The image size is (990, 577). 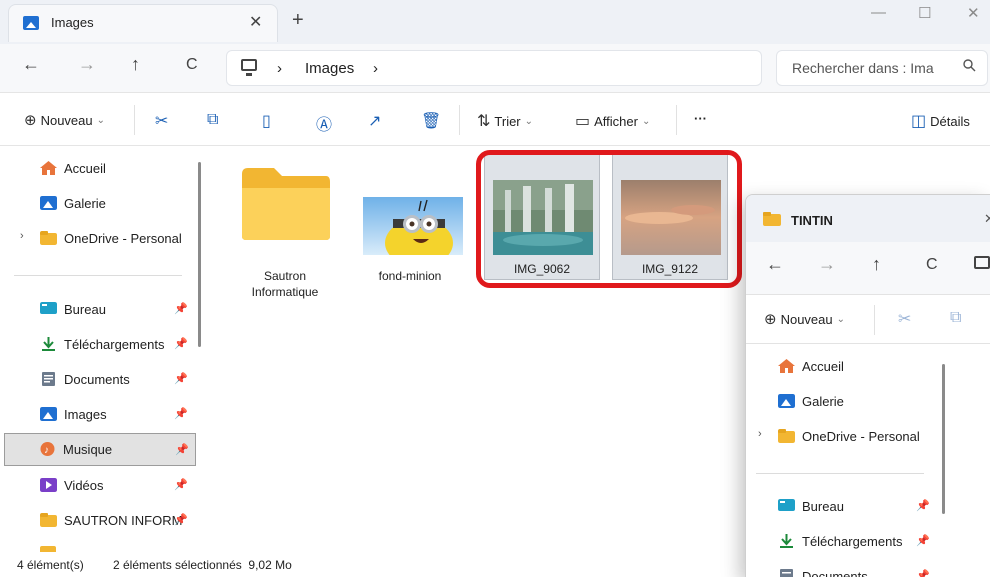 What do you see at coordinates (786, 541) in the screenshot?
I see `download-icon` at bounding box center [786, 541].